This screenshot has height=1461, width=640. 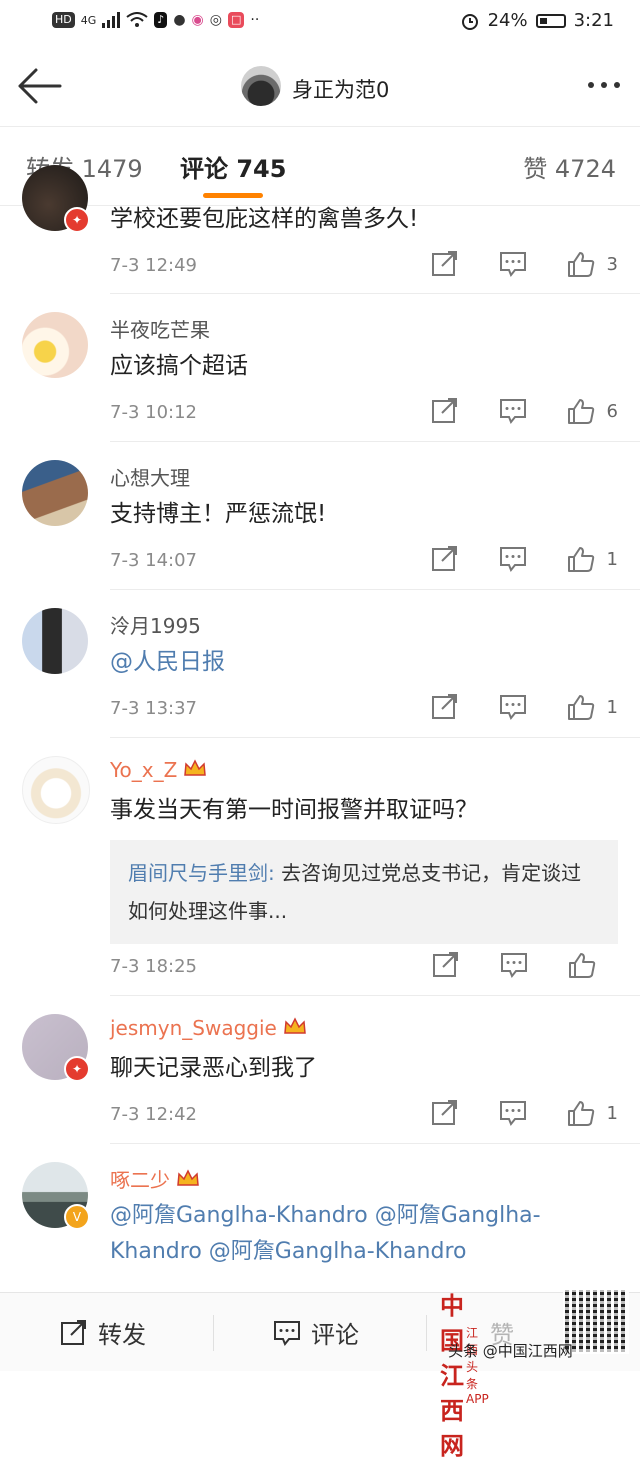 I want to click on header-avatar, so click(x=261, y=86).